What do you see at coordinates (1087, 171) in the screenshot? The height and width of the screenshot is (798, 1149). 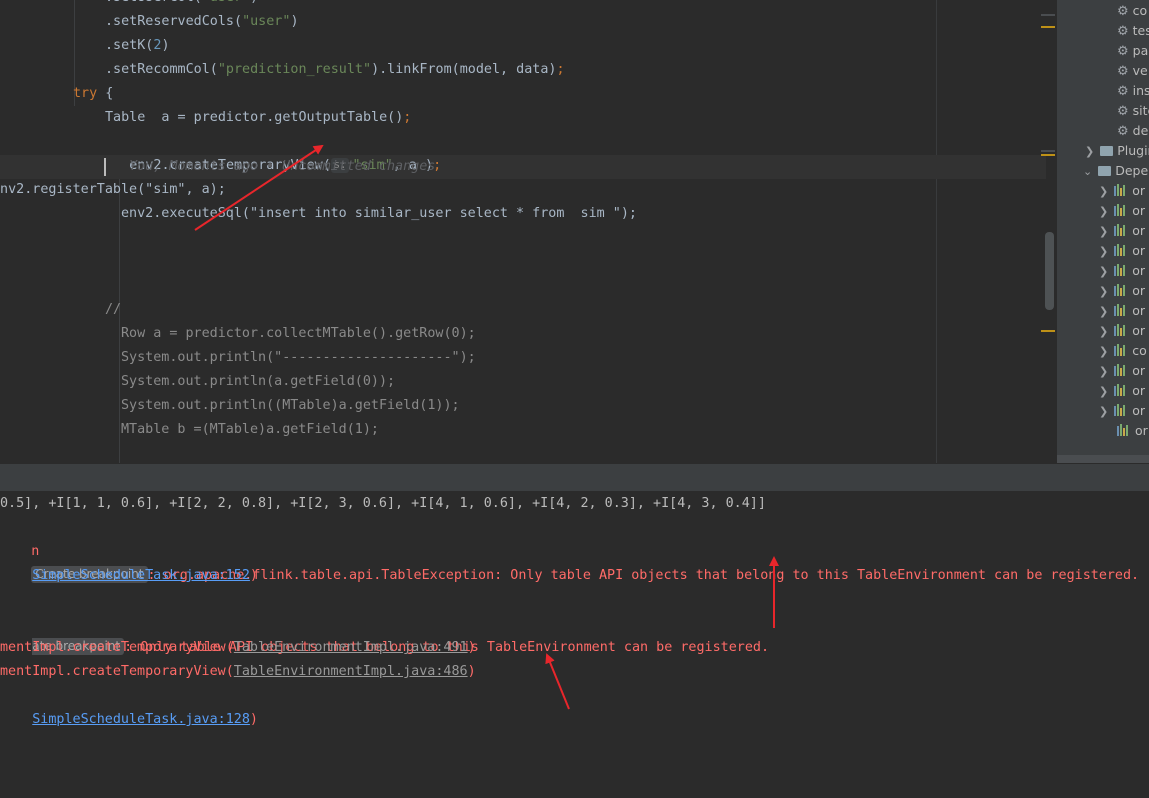 I see `chevron-down-icon: ⌄` at bounding box center [1087, 171].